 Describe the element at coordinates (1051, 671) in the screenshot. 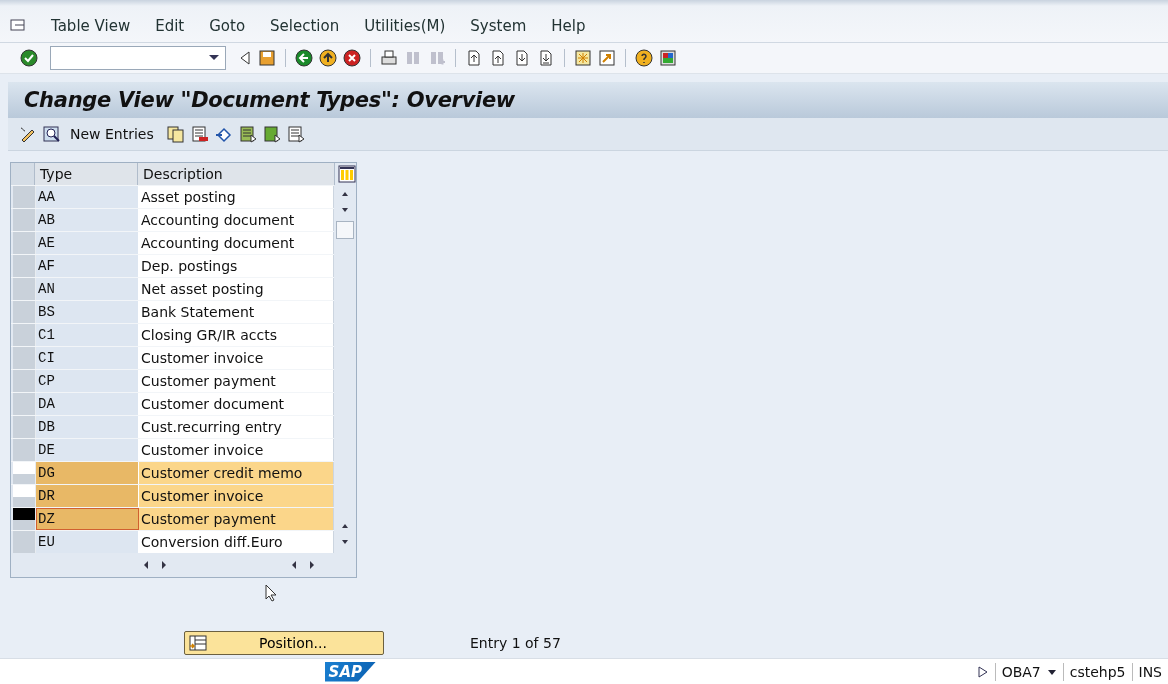

I see `dropdown-icon` at that location.